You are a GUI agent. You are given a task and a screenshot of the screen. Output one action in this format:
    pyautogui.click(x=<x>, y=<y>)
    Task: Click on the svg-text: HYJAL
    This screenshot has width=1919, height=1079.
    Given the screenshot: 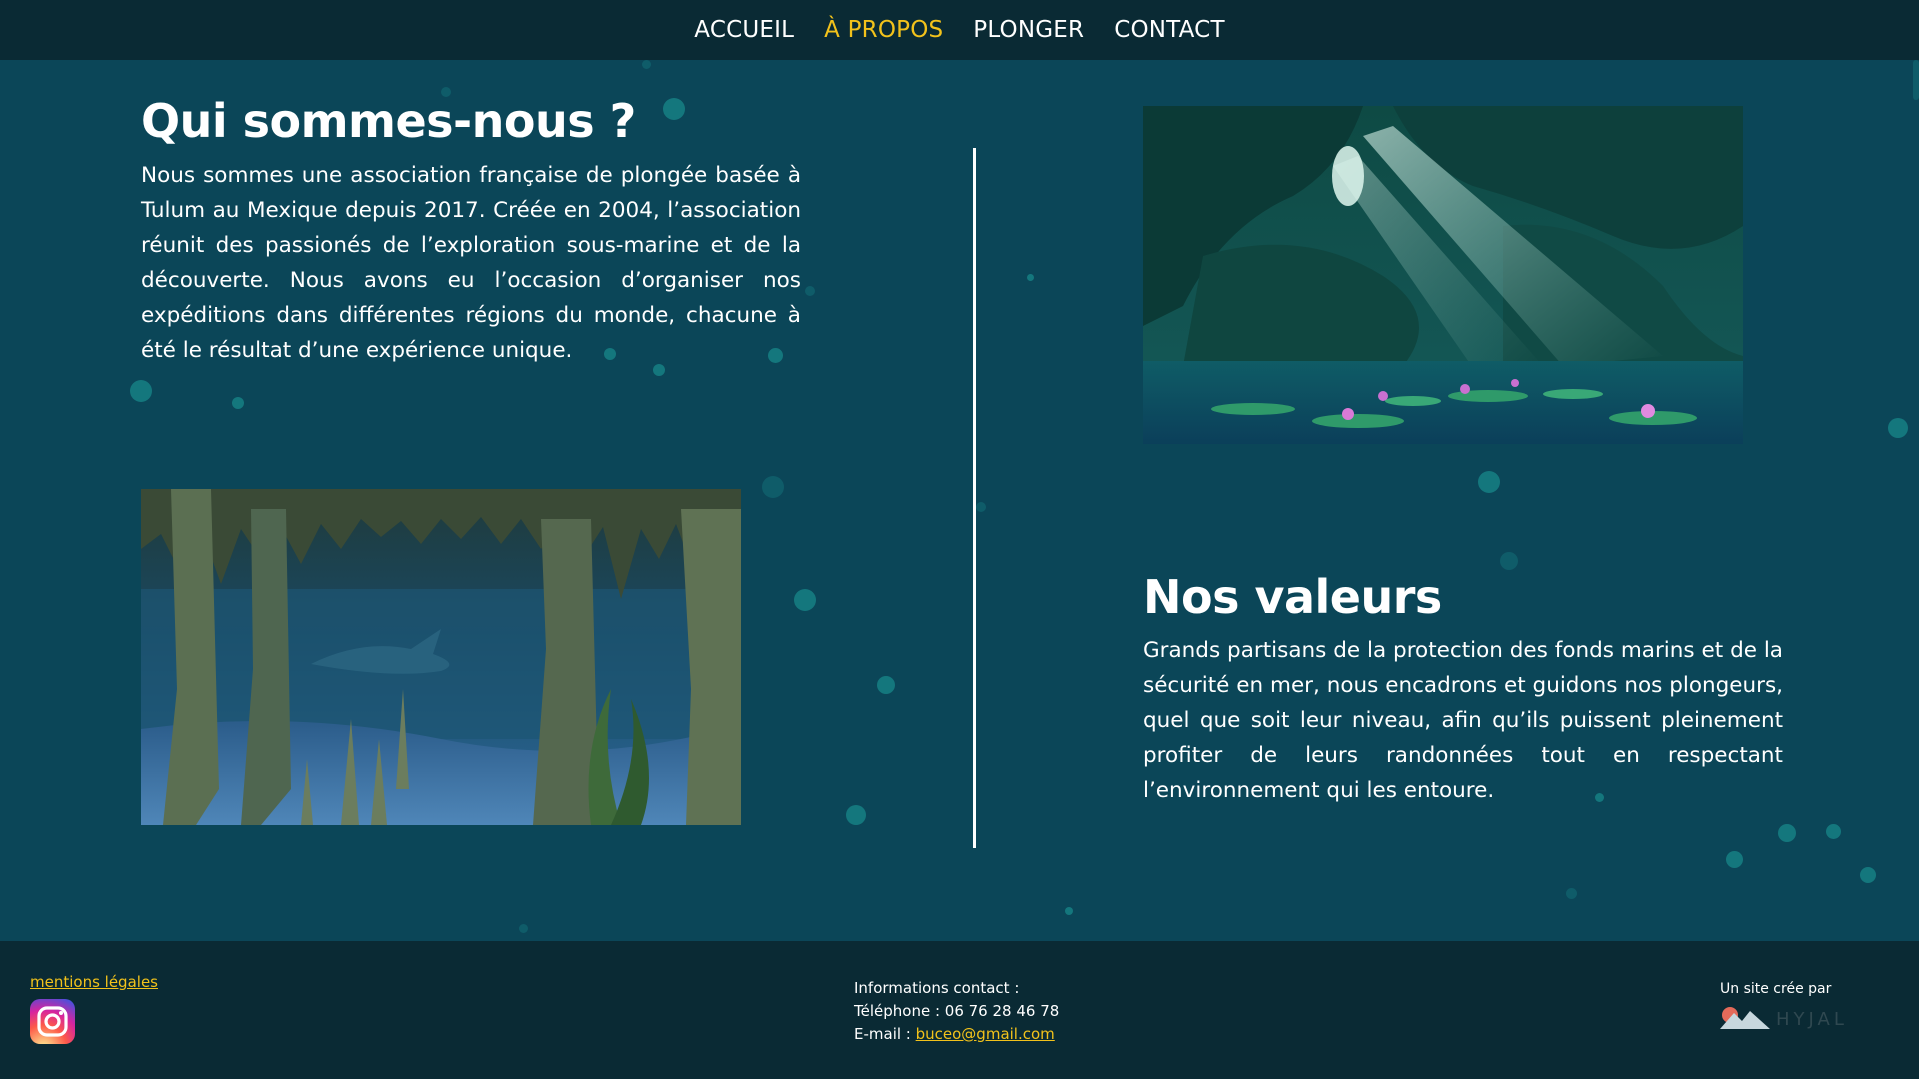 What is the action you would take?
    pyautogui.click(x=1812, y=1019)
    